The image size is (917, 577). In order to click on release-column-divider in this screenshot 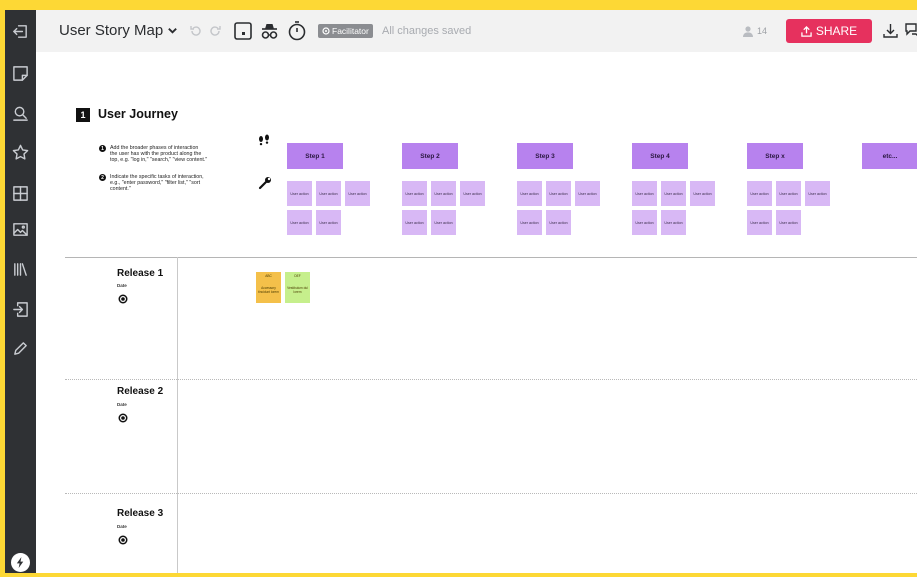, I will do `click(177, 415)`.